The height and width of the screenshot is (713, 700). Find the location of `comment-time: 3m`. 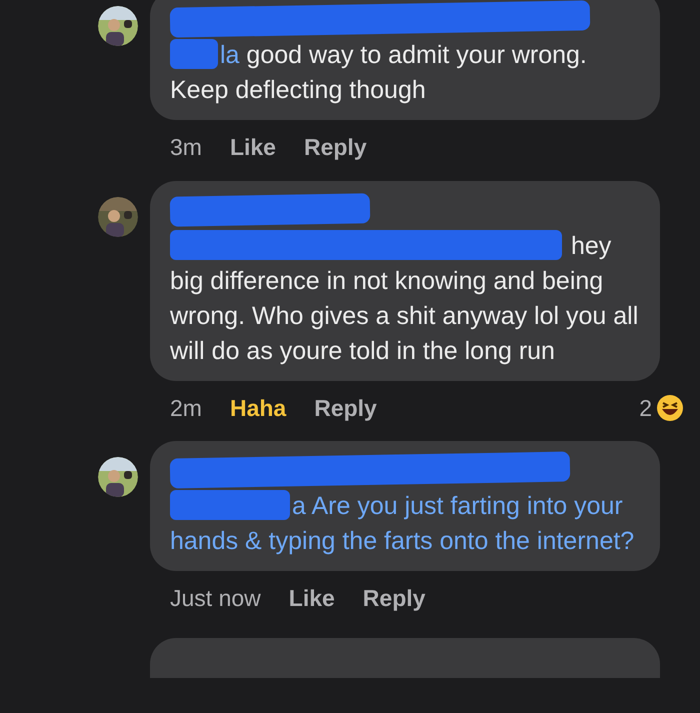

comment-time: 3m is located at coordinates (186, 147).